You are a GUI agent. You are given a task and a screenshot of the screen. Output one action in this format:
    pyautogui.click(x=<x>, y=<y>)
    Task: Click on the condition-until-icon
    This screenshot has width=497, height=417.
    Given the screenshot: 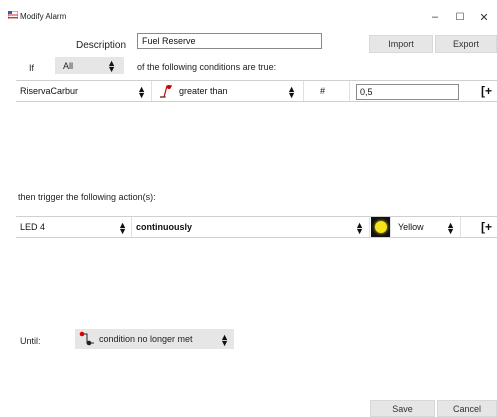 What is the action you would take?
    pyautogui.click(x=87, y=339)
    